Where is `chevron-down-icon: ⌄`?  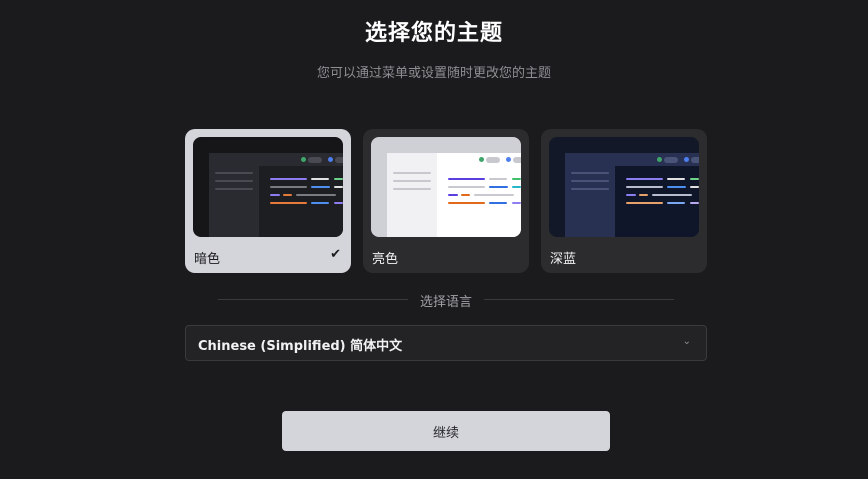 chevron-down-icon: ⌄ is located at coordinates (686, 341).